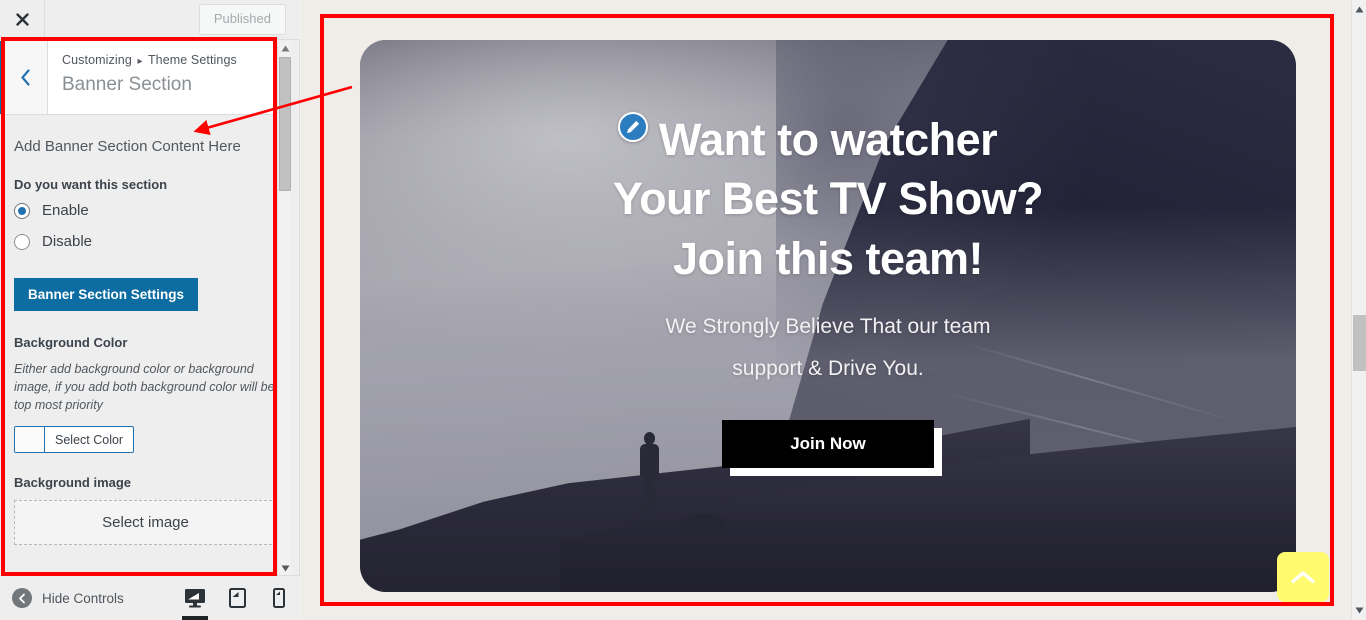 The height and width of the screenshot is (620, 1366). What do you see at coordinates (828, 369) in the screenshot?
I see `banner-subtitle-line-2: support & Drive You.` at bounding box center [828, 369].